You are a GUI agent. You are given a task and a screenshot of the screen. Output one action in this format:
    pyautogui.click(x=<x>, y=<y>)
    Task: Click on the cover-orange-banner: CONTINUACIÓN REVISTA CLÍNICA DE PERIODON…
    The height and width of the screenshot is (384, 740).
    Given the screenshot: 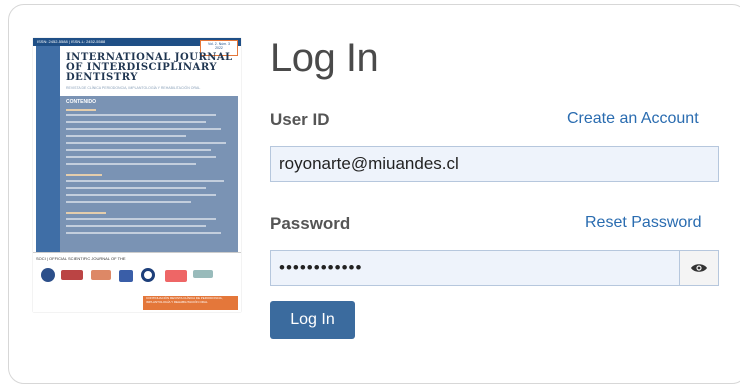 What is the action you would take?
    pyautogui.click(x=190, y=303)
    